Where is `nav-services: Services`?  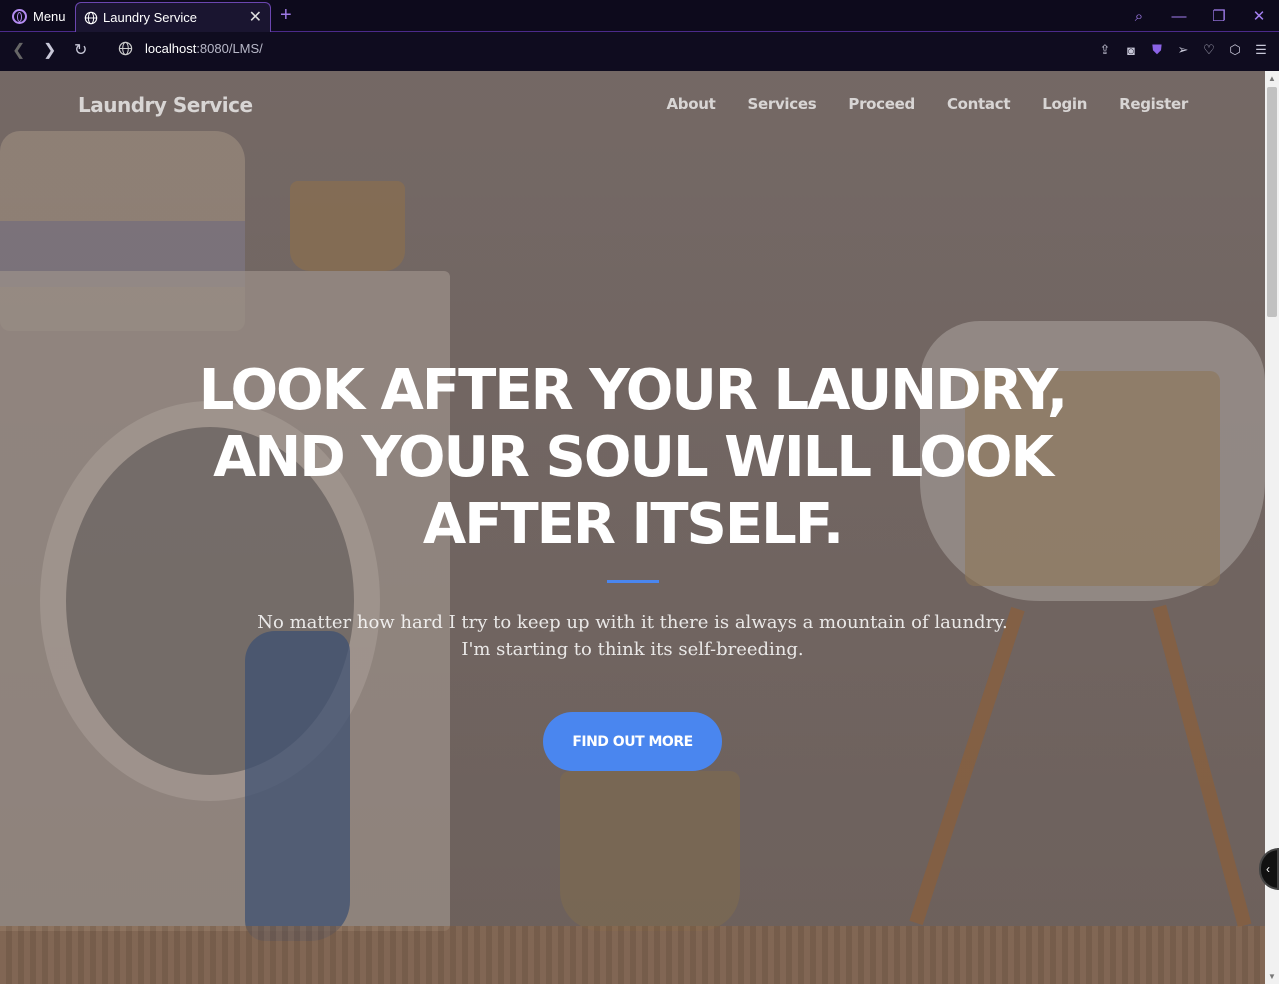 nav-services: Services is located at coordinates (781, 104).